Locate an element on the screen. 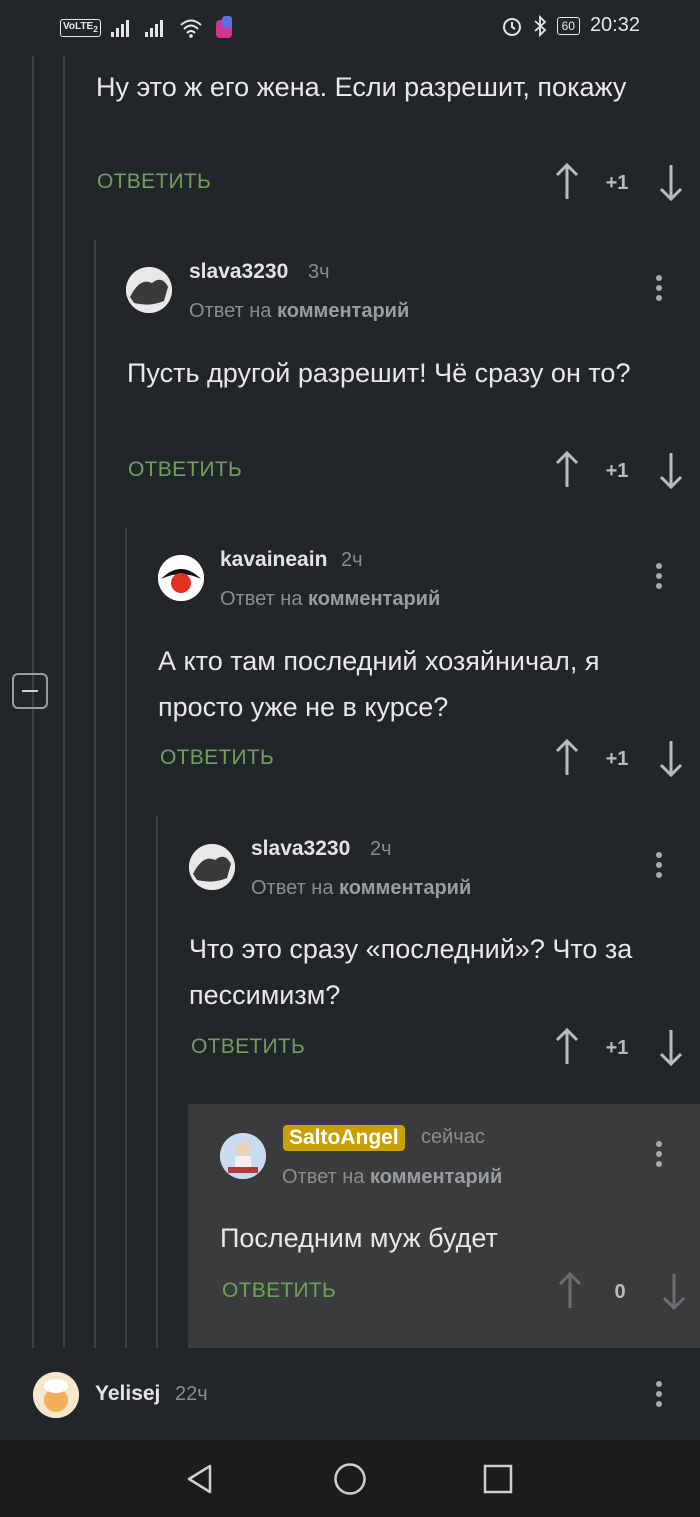 This screenshot has width=700, height=1517. home-circle-icon is located at coordinates (350, 1479).